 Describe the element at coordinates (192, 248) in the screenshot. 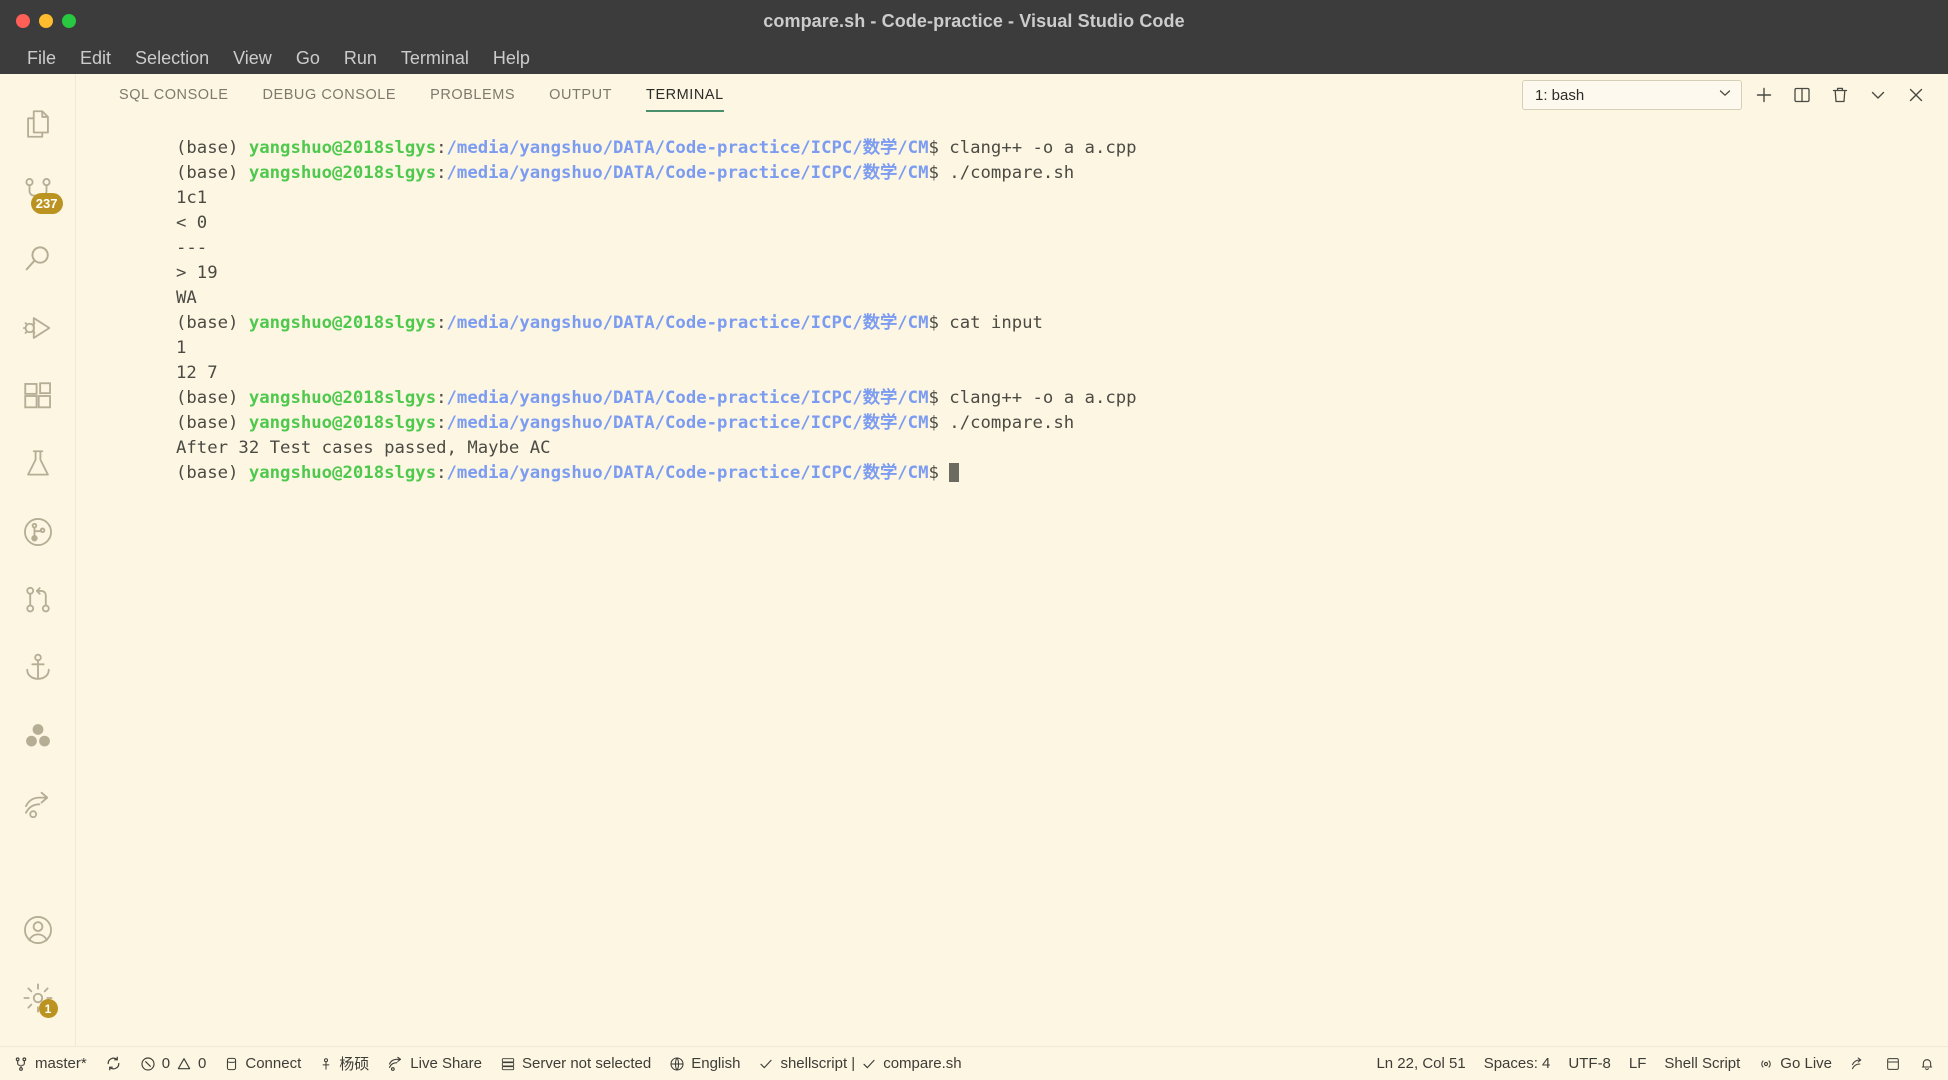

I see `terminal-output-text: ---` at that location.